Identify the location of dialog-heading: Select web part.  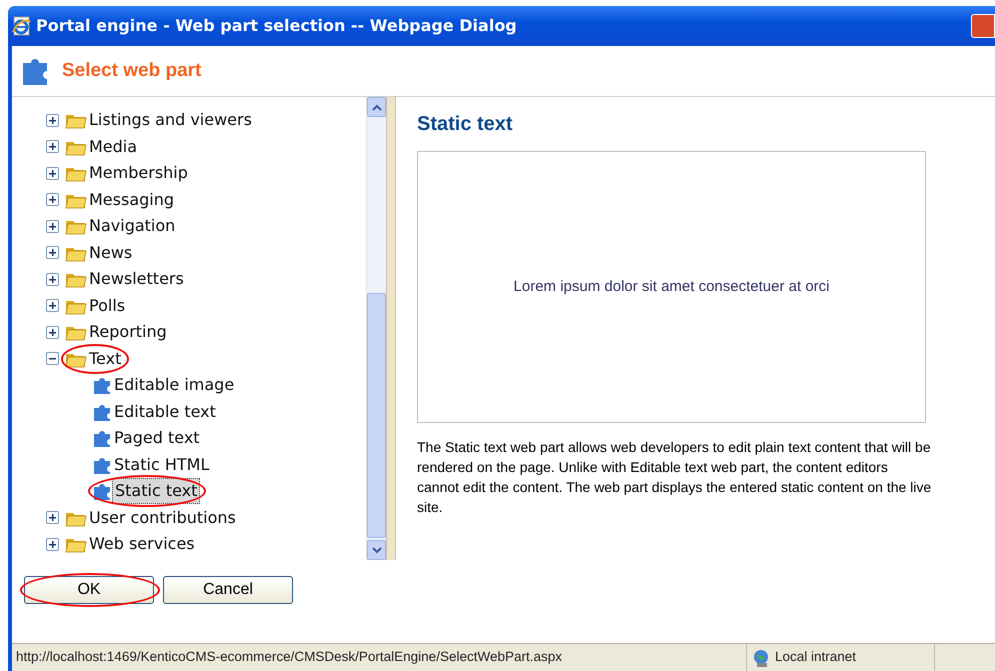
(132, 70).